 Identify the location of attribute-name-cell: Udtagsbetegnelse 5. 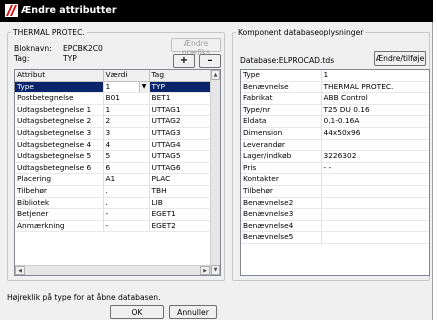
(59, 156).